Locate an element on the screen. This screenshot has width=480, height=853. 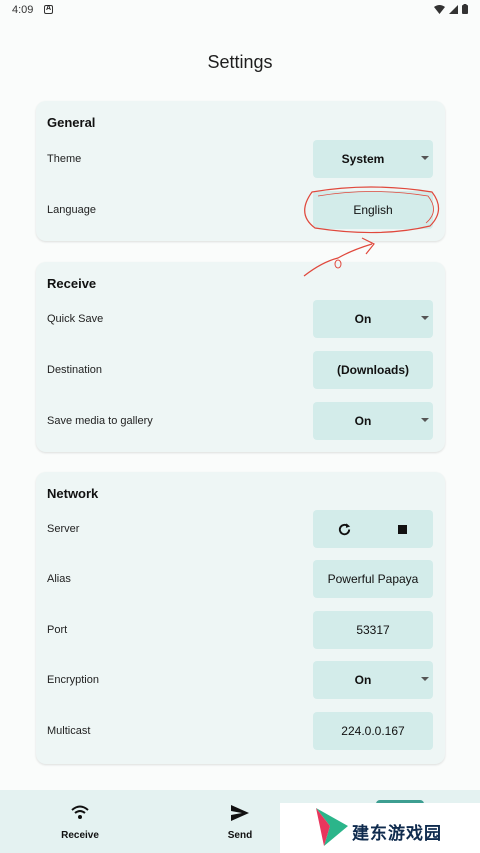
port-value: 53317 is located at coordinates (373, 630).